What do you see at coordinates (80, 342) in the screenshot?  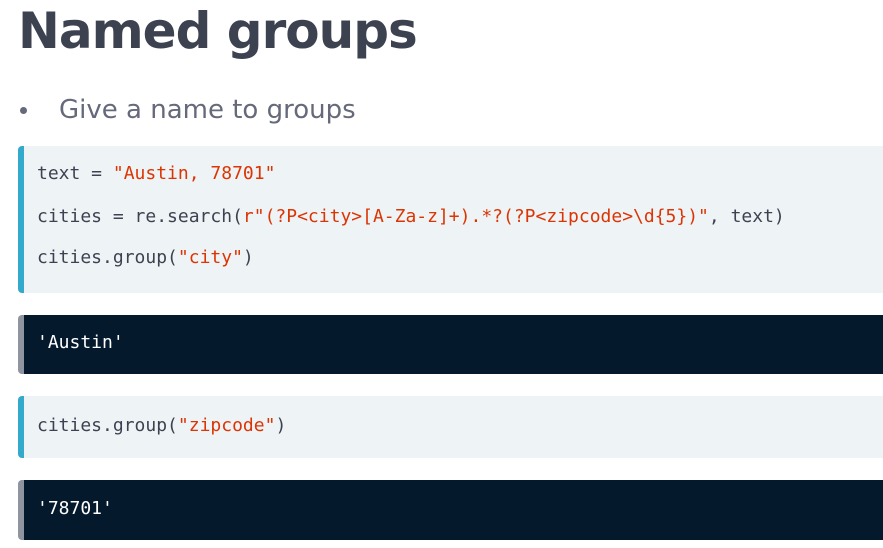 I see `output-text: 'Austin'` at bounding box center [80, 342].